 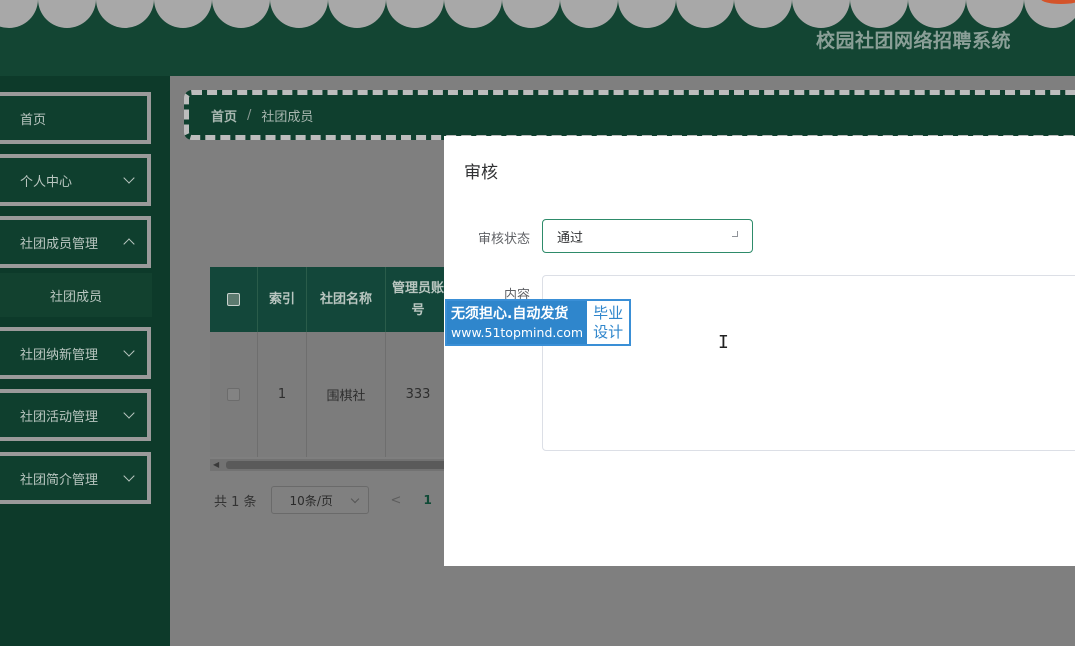 I want to click on cell-account: 333, so click(x=418, y=394).